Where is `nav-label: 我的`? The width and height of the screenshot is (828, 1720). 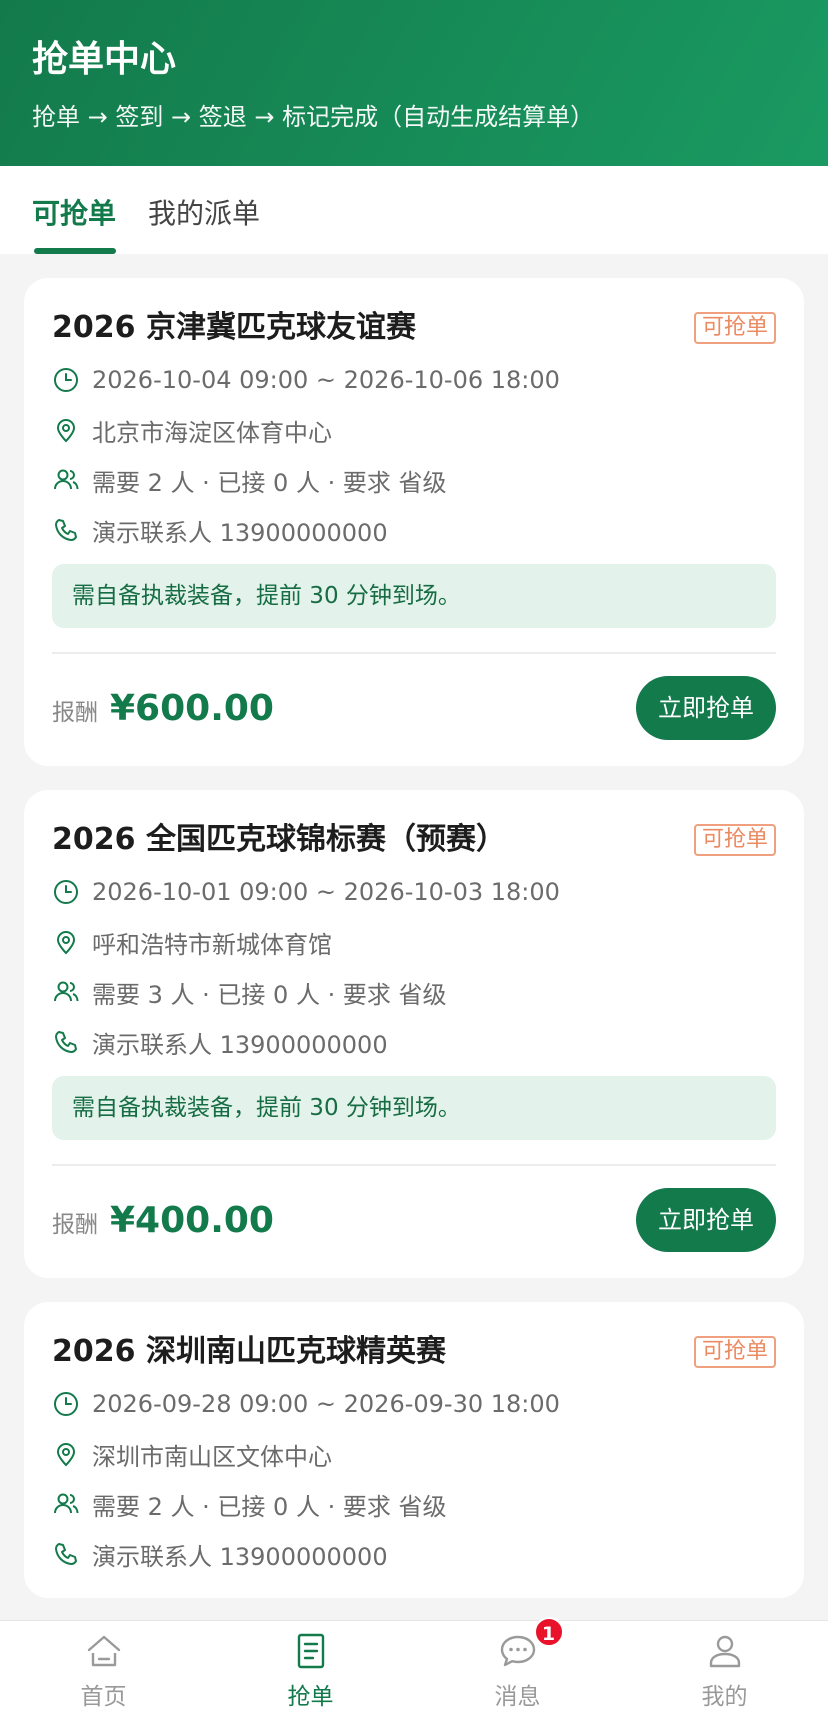
nav-label: 我的 is located at coordinates (724, 1697).